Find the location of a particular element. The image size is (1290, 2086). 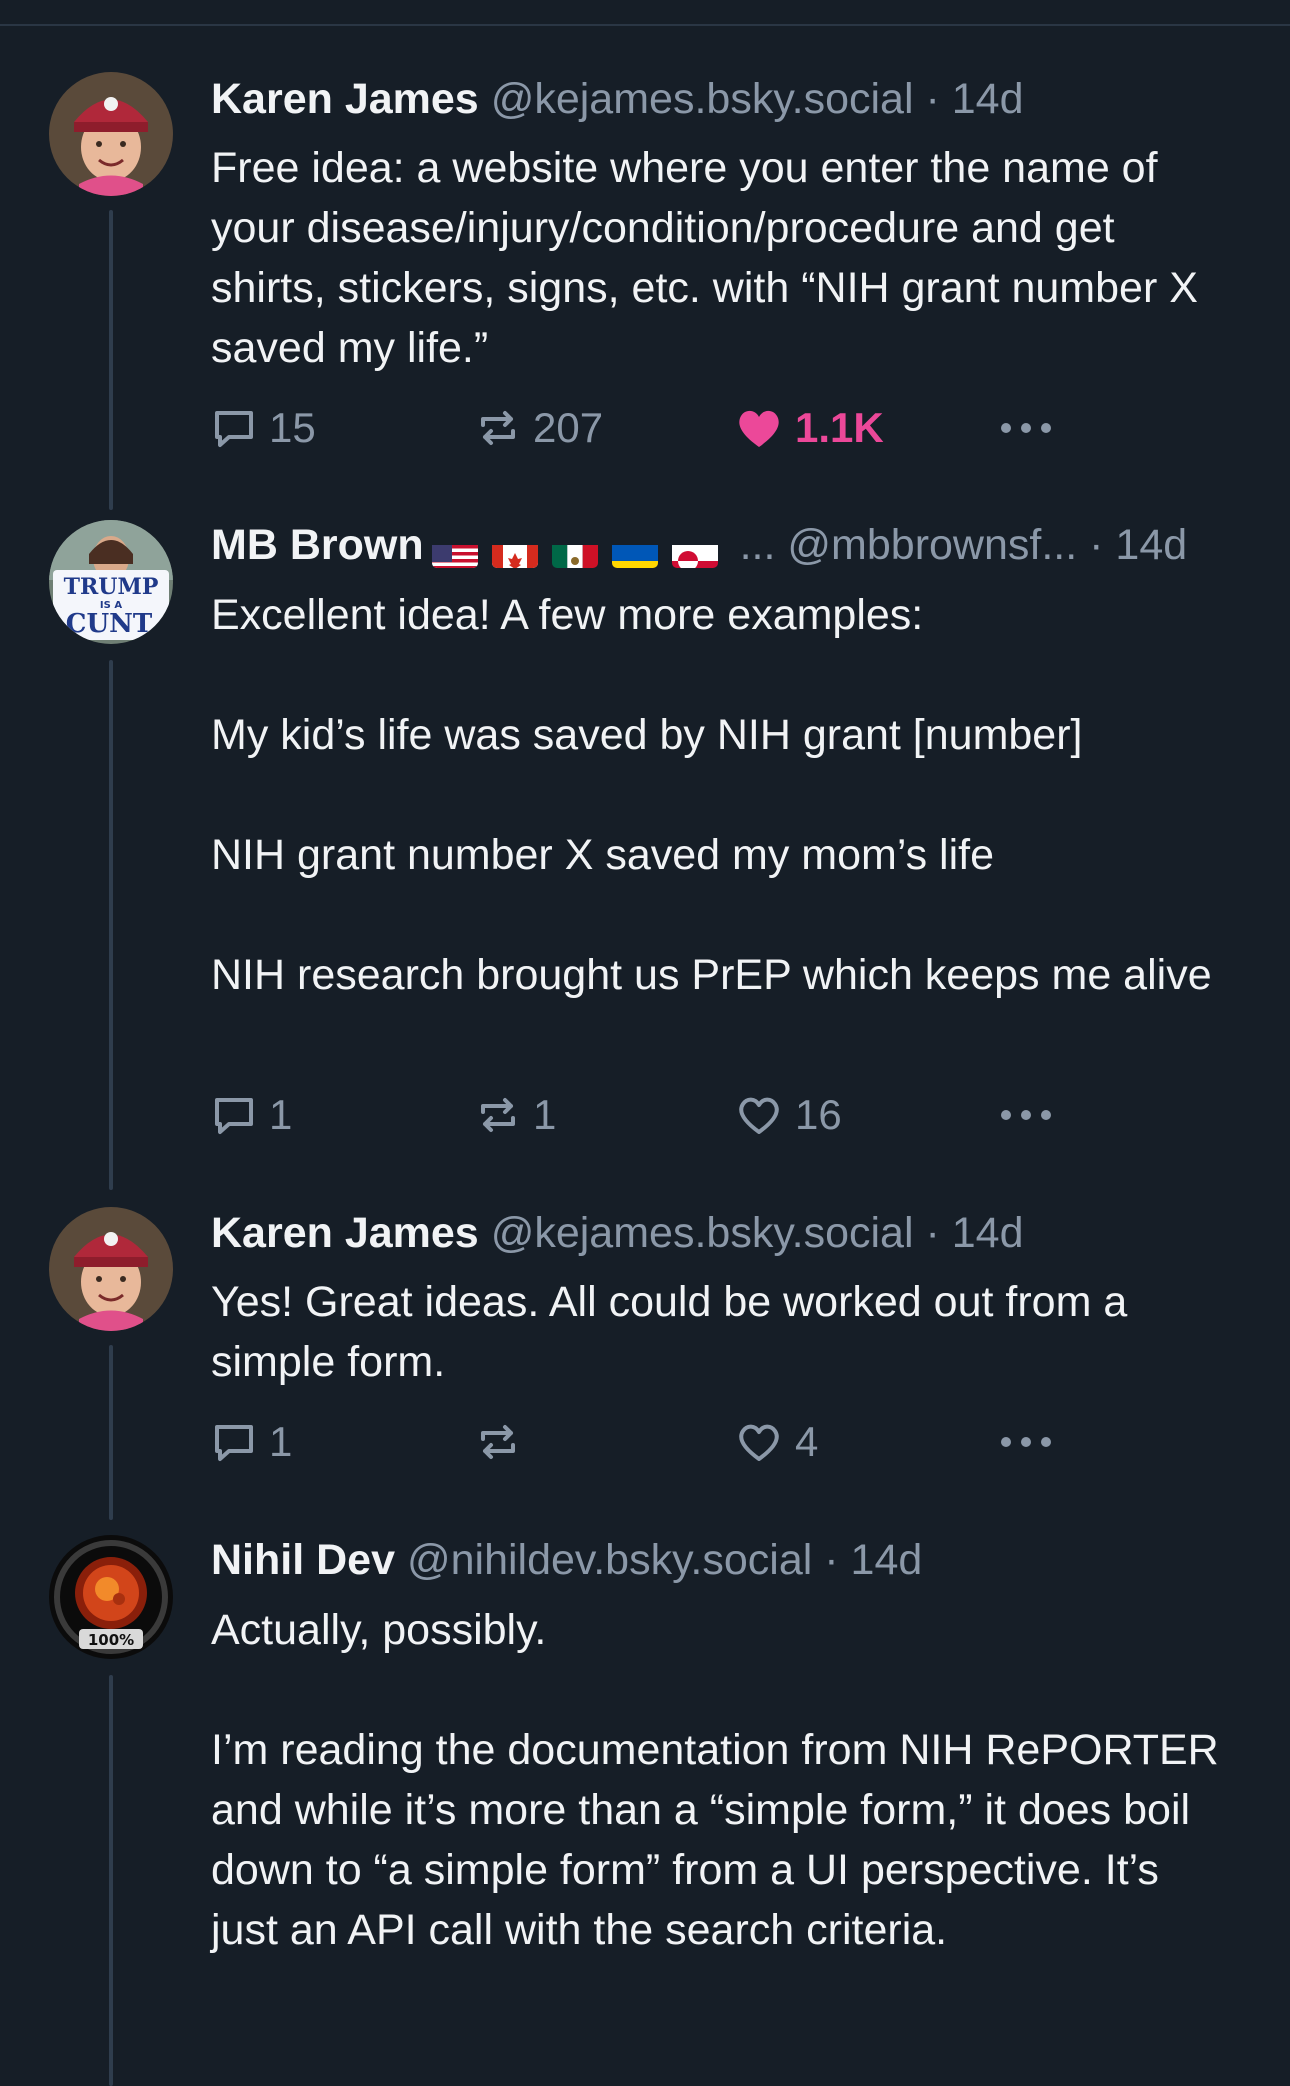

like-count: 16 is located at coordinates (818, 1114).